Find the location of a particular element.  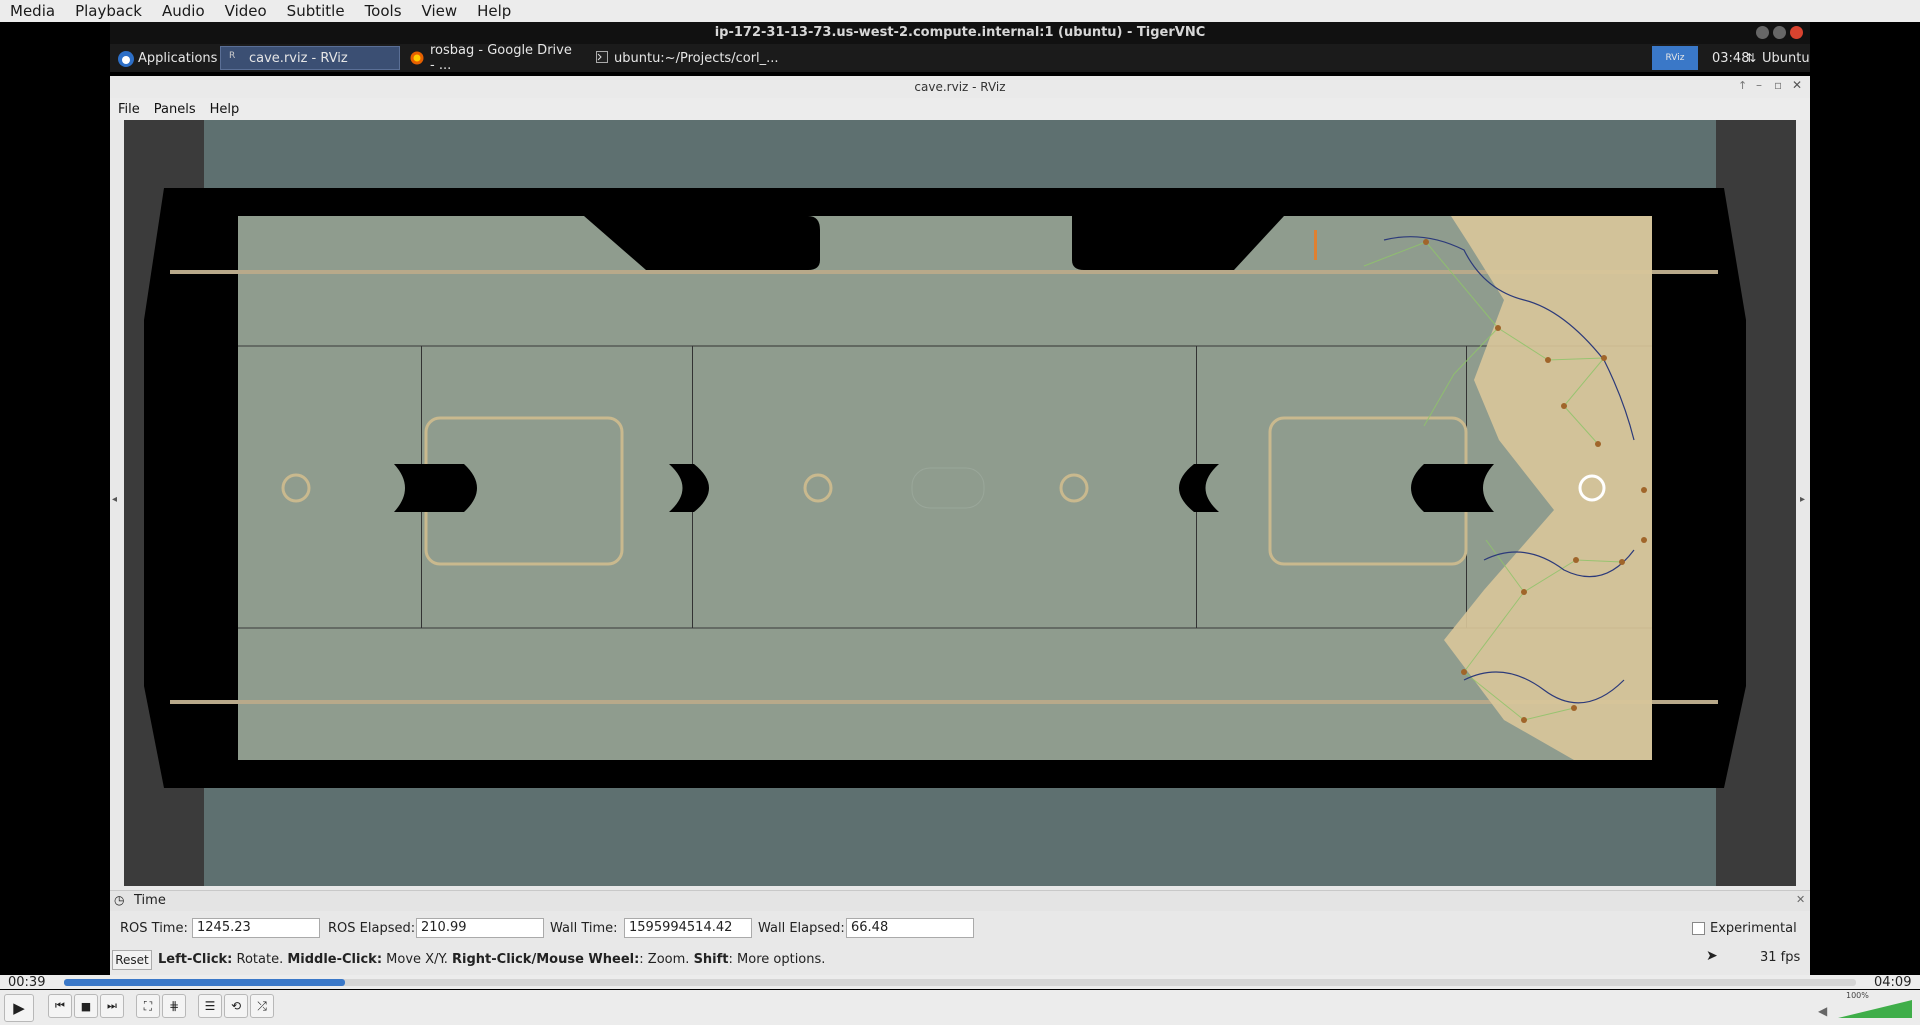

stop-icon: ■ is located at coordinates (86, 1006).